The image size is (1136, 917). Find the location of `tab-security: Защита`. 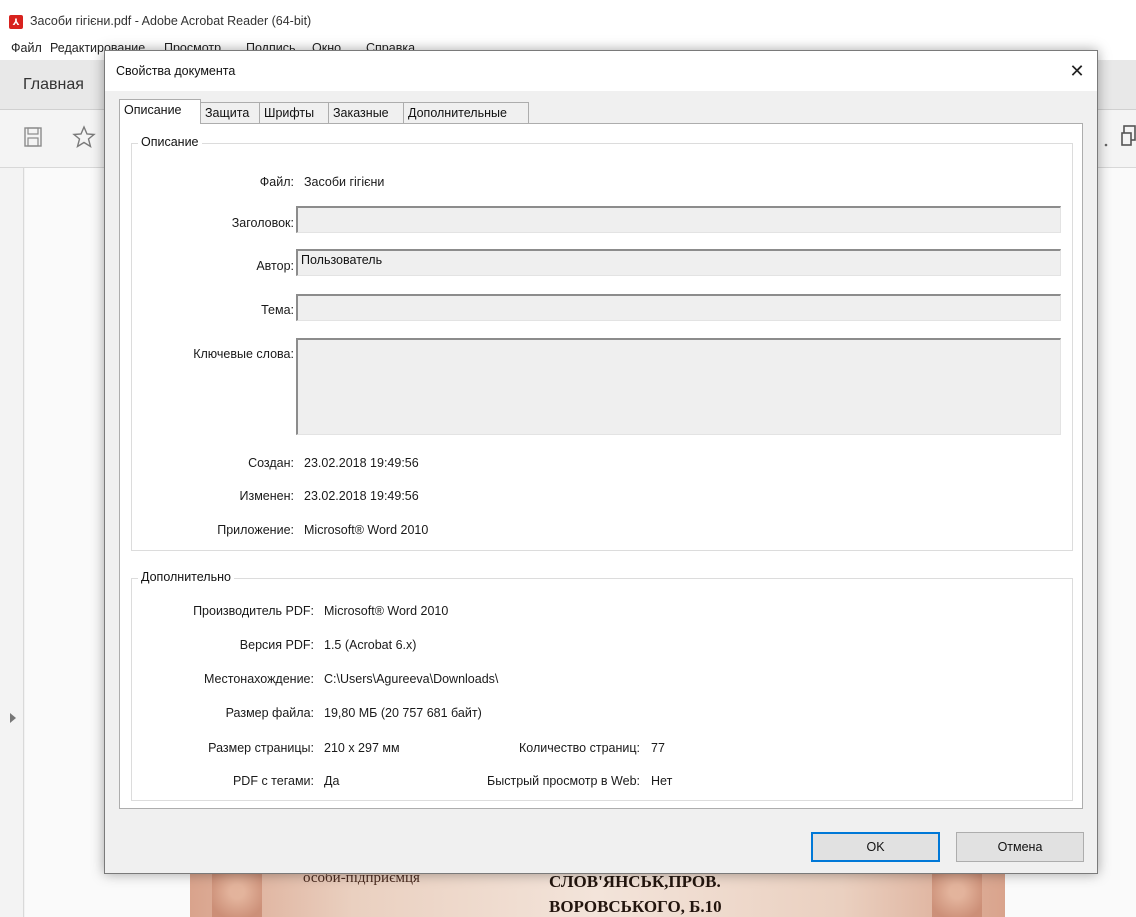

tab-security: Защита is located at coordinates (230, 112).